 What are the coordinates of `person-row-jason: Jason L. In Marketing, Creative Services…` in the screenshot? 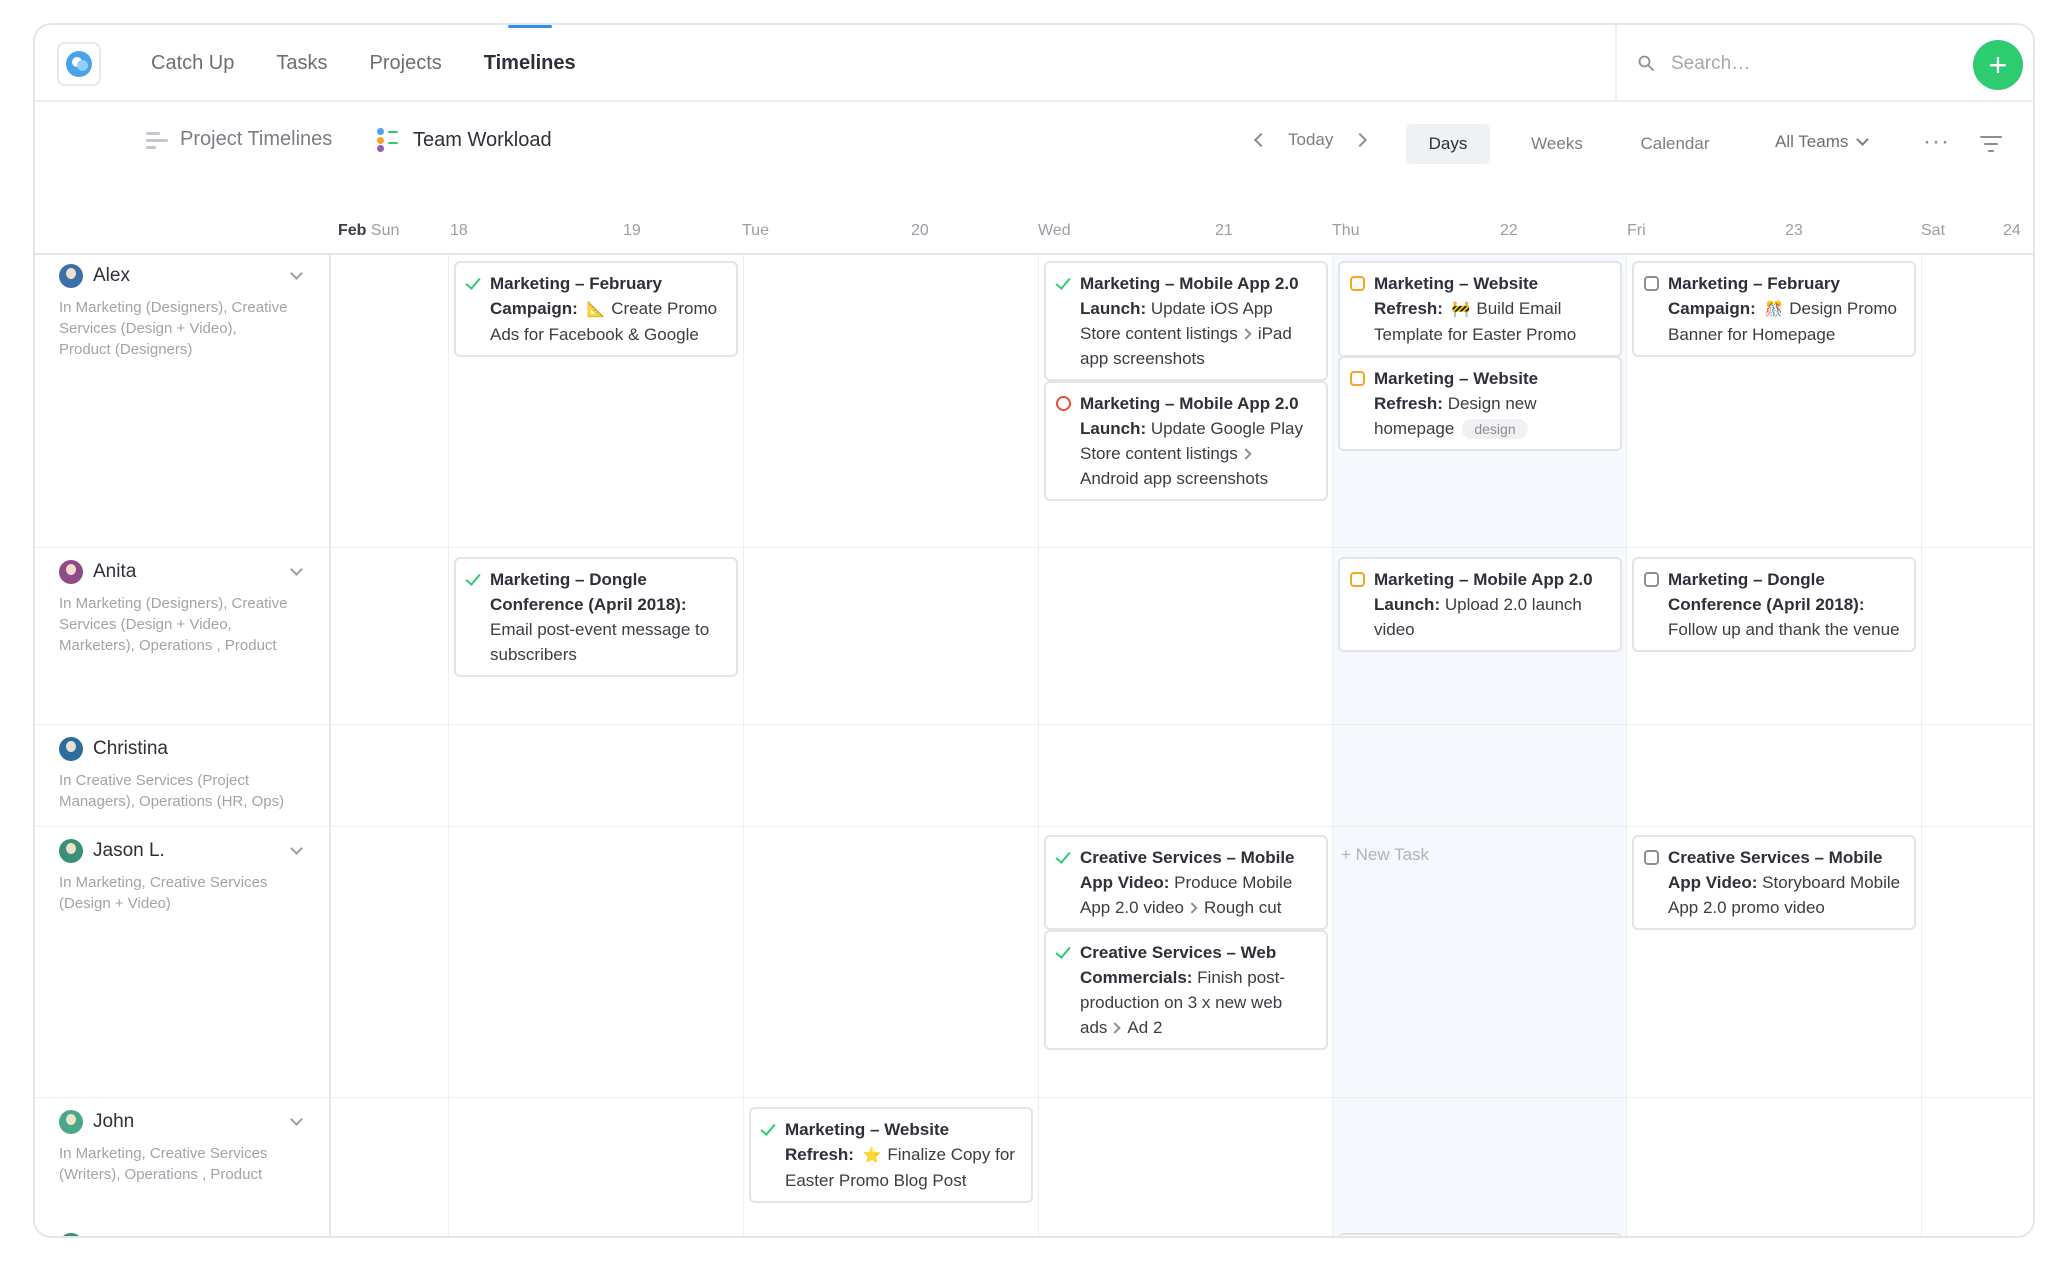 It's located at (184, 875).